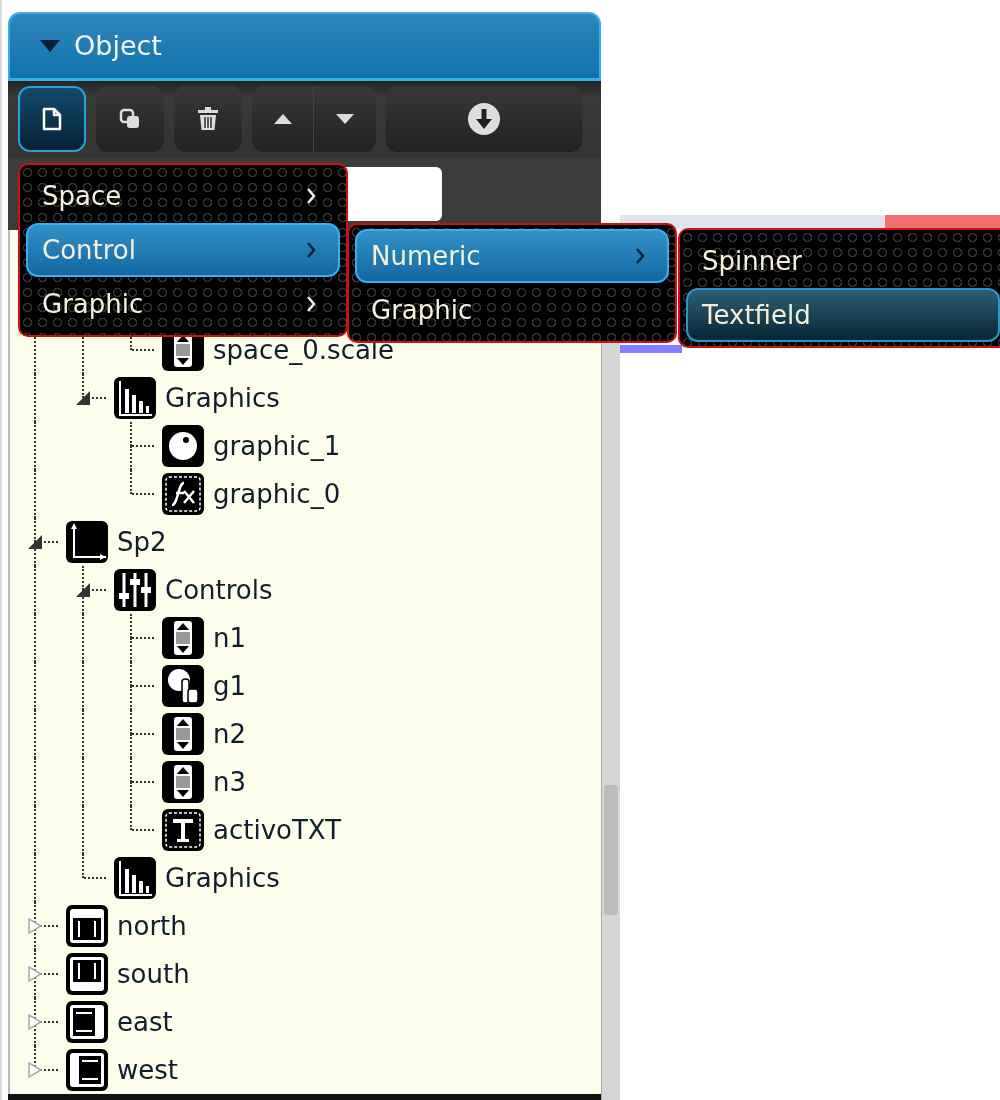 This screenshot has width=1000, height=1100. I want to click on copy-icon, so click(130, 119).